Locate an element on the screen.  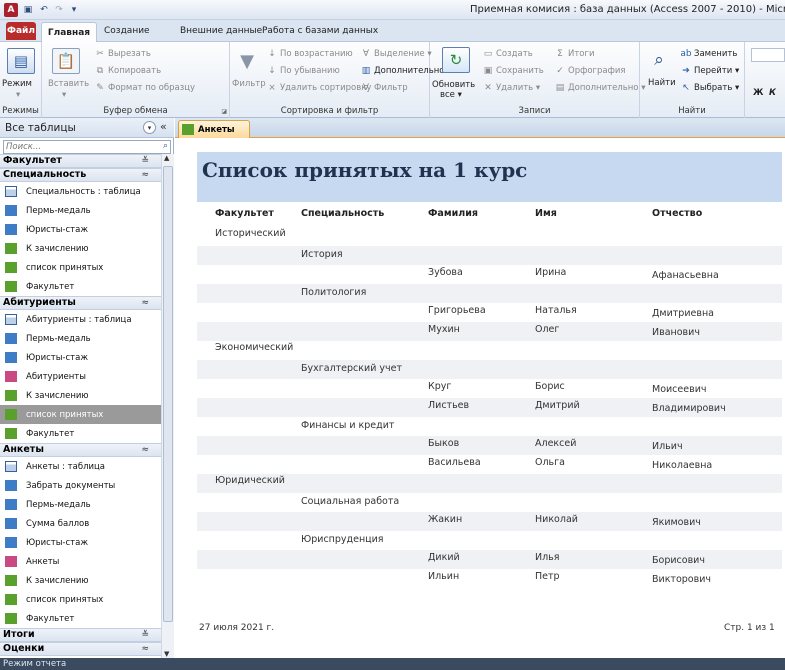
tab-file: Файл is located at coordinates (21, 31).